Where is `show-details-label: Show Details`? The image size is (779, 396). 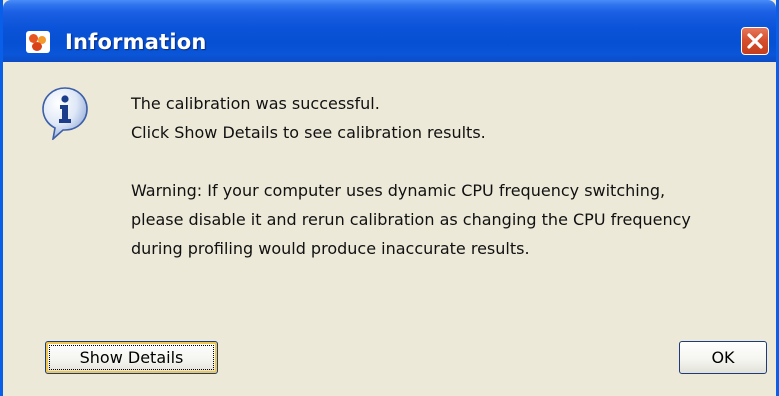
show-details-label: Show Details is located at coordinates (131, 357).